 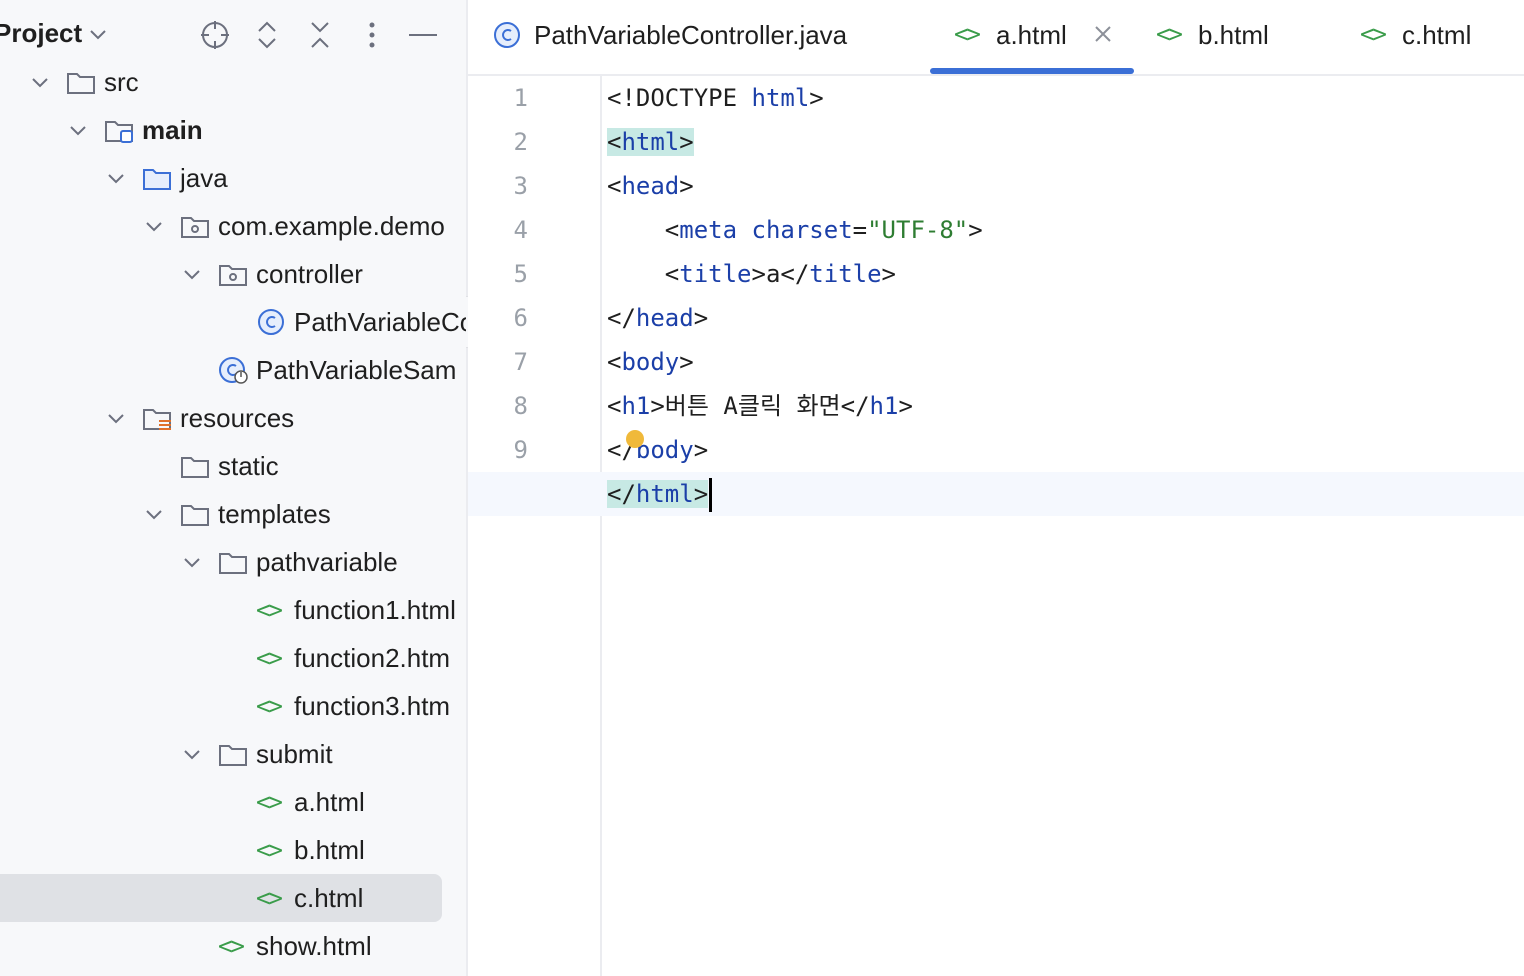 What do you see at coordinates (621, 318) in the screenshot?
I see `code-token: </` at bounding box center [621, 318].